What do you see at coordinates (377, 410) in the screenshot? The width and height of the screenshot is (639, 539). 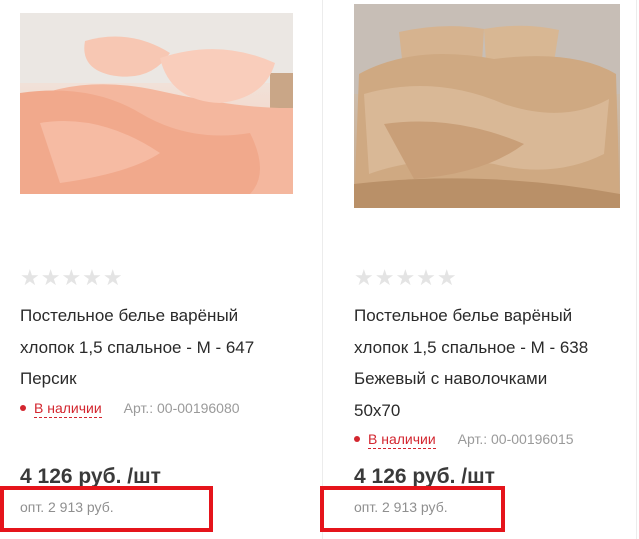 I see `product-title-line: 50х70` at bounding box center [377, 410].